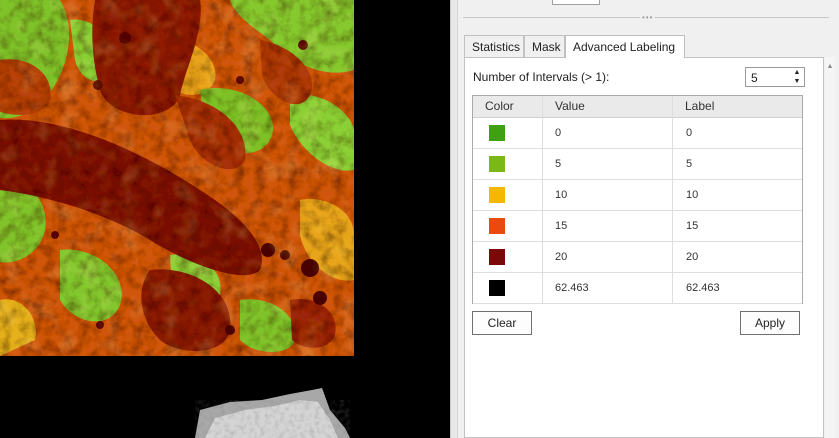 This screenshot has width=839, height=438. What do you see at coordinates (770, 323) in the screenshot?
I see `apply-button: Apply` at bounding box center [770, 323].